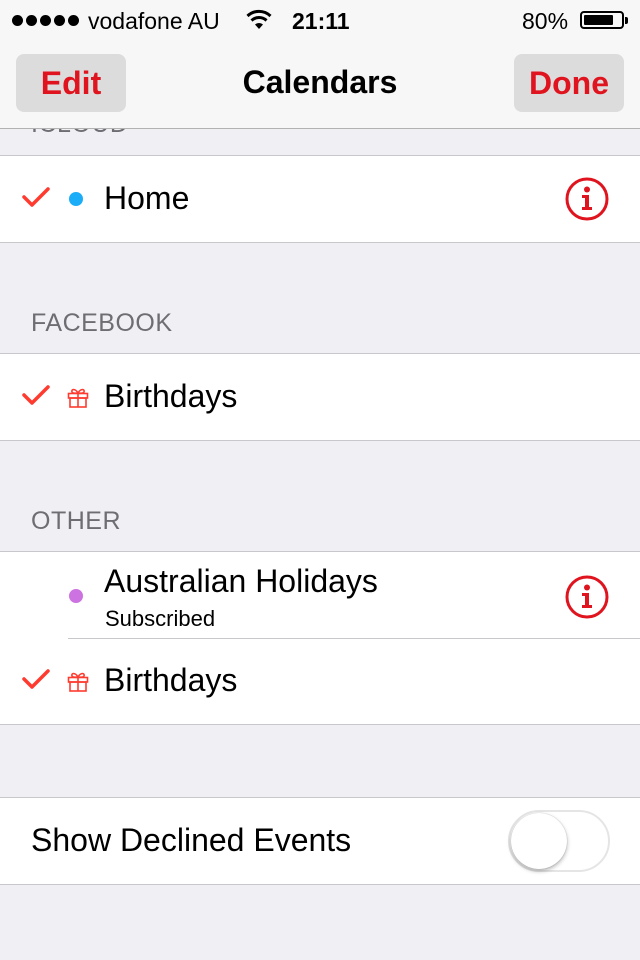  I want to click on icloud-calendar-group: Home, so click(320, 199).